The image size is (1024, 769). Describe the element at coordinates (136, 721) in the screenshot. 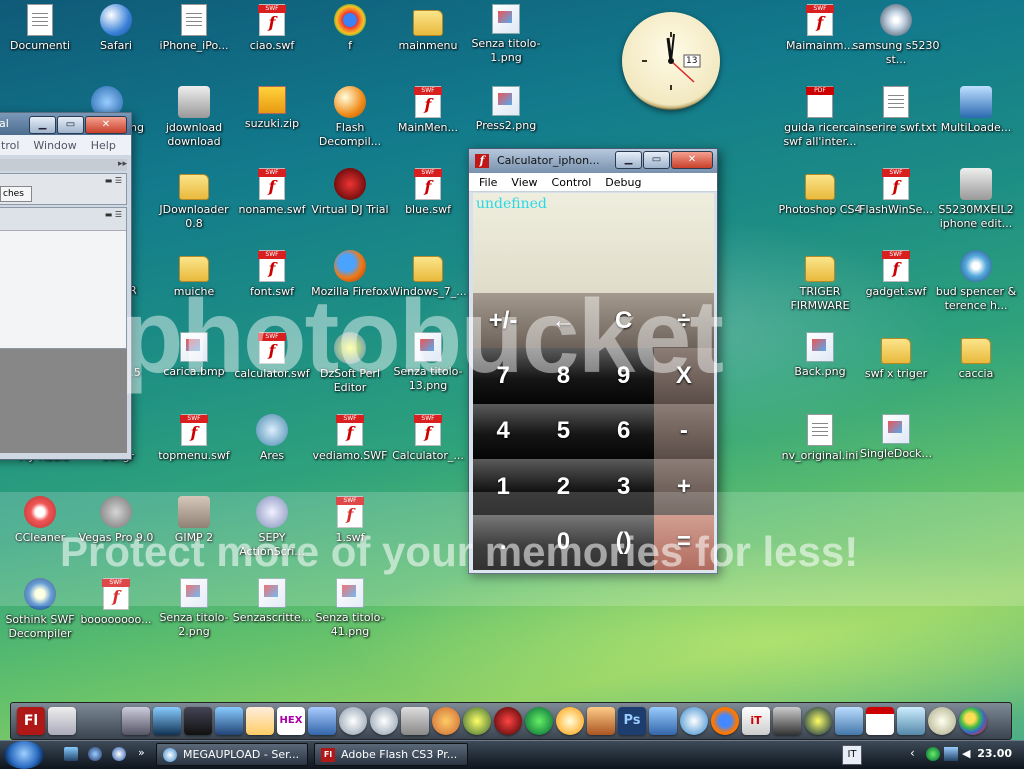

I see `app-icon` at that location.